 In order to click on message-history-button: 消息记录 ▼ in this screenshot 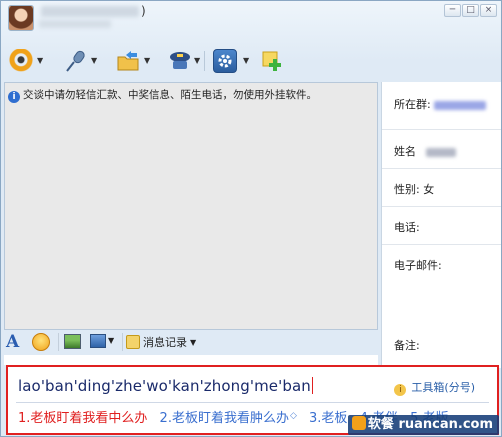, I will do `click(161, 342)`.